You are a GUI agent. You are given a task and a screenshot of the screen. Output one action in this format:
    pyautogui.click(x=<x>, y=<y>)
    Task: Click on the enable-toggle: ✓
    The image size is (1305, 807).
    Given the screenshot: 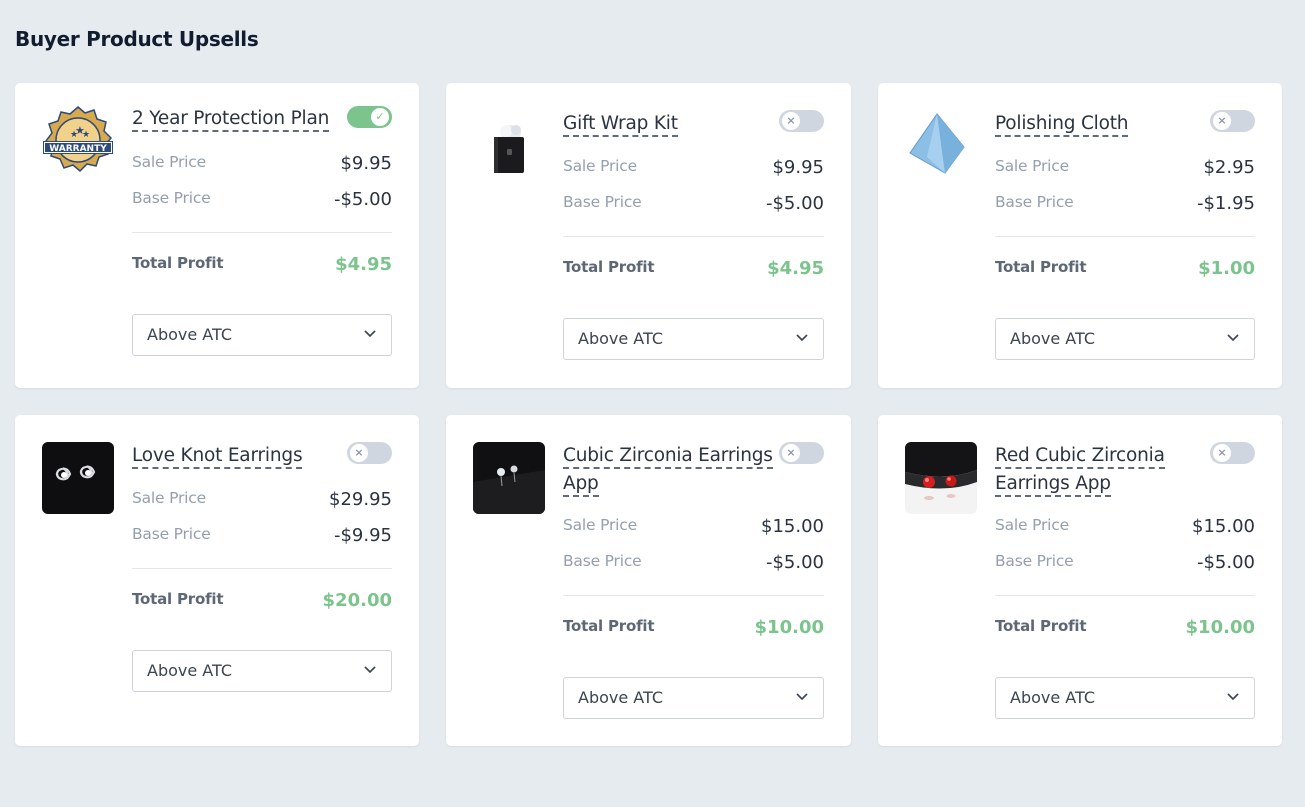 What is the action you would take?
    pyautogui.click(x=369, y=117)
    